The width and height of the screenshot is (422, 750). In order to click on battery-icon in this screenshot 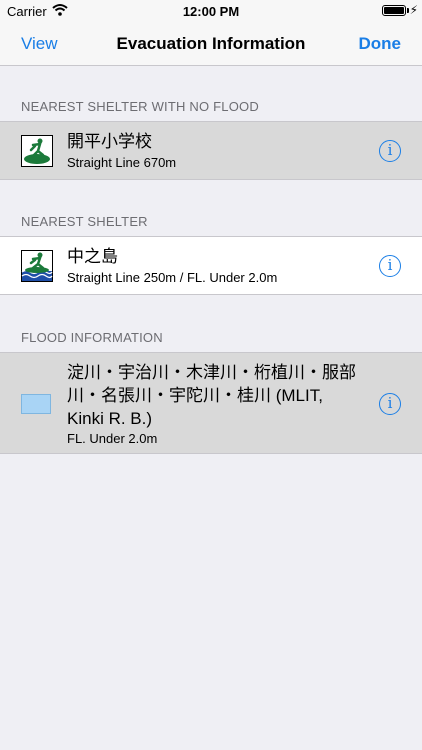, I will do `click(394, 10)`.